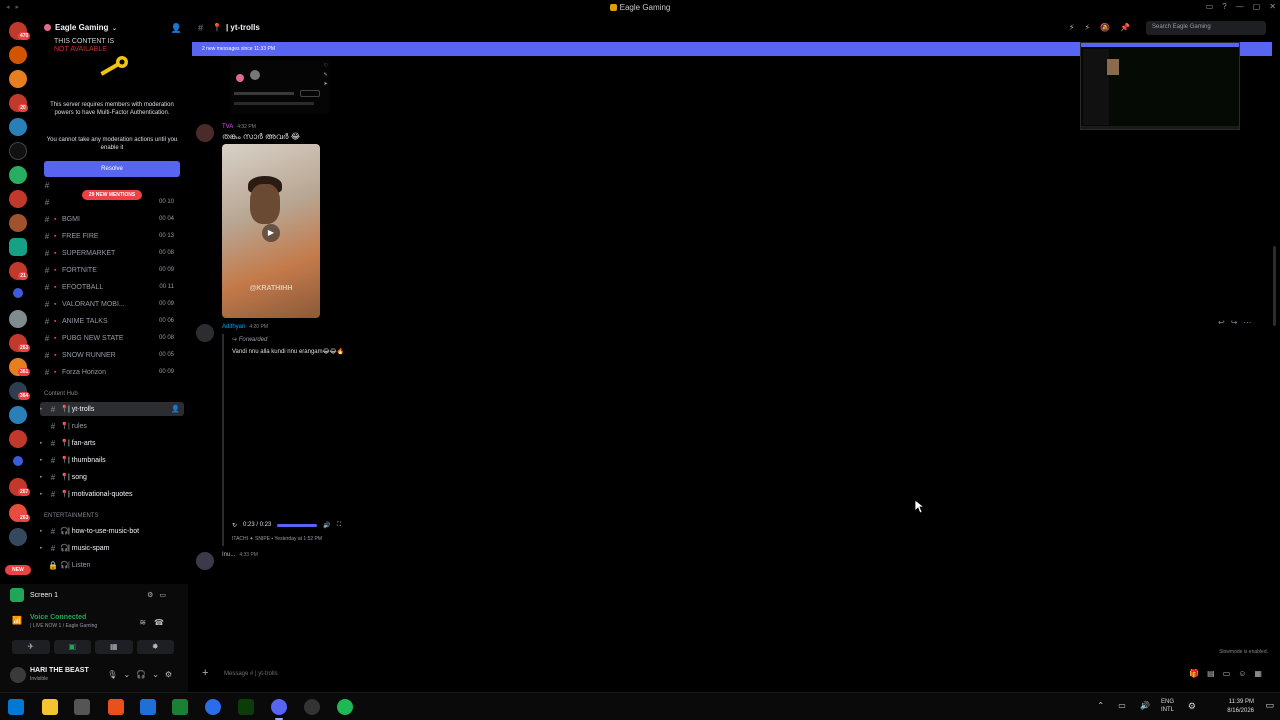  Describe the element at coordinates (112, 169) in the screenshot. I see `resolve-button: Resolve` at that location.